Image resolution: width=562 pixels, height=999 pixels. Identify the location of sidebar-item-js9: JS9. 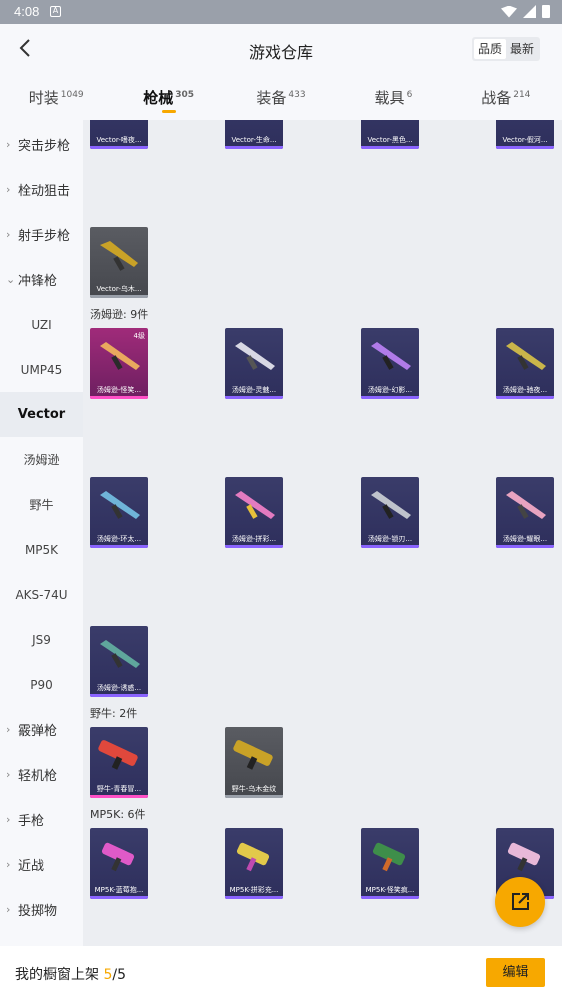
(41, 639).